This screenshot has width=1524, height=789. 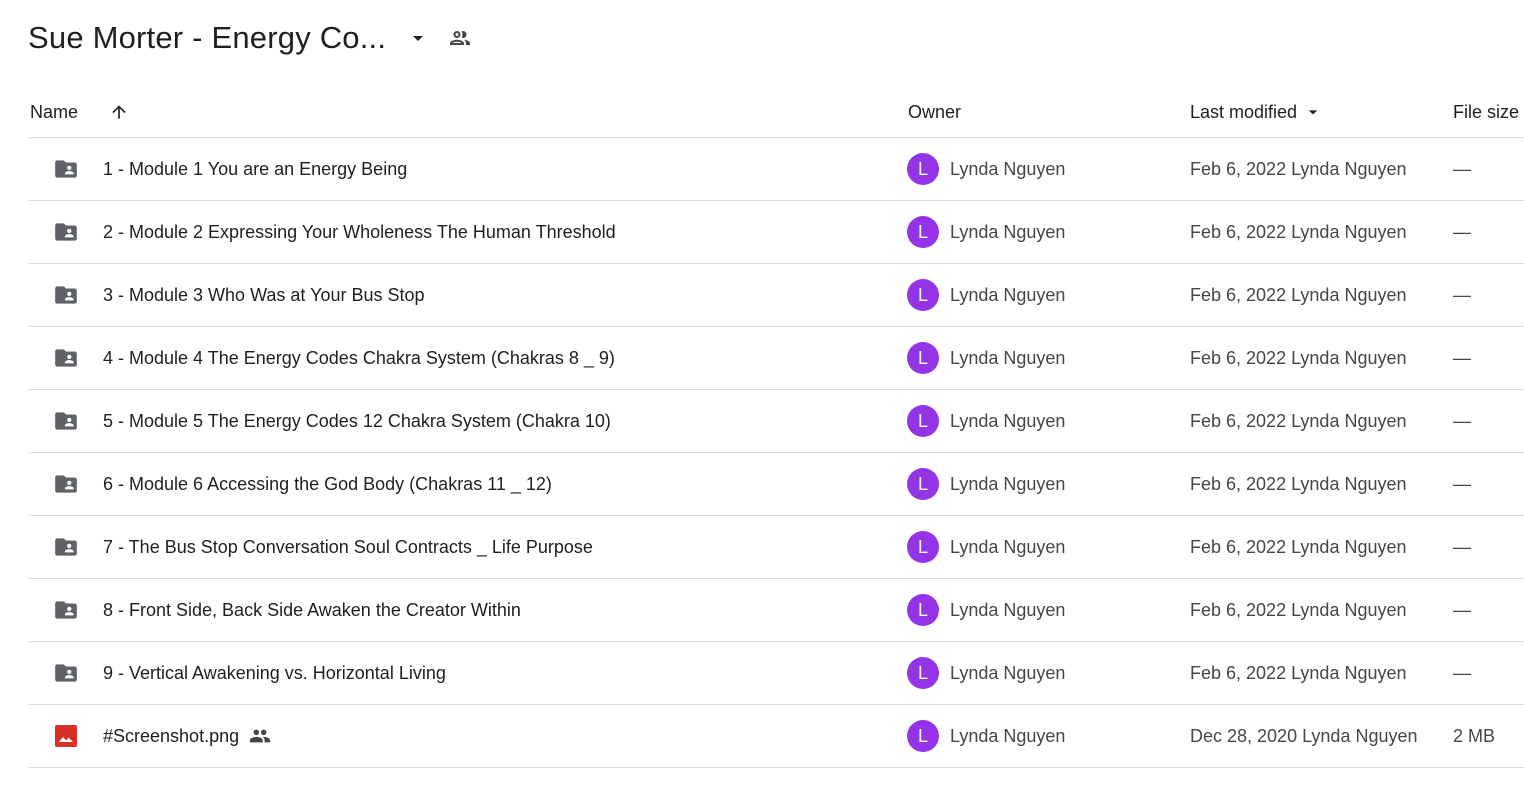 What do you see at coordinates (1474, 735) in the screenshot?
I see `file-size-cell: 2 MB` at bounding box center [1474, 735].